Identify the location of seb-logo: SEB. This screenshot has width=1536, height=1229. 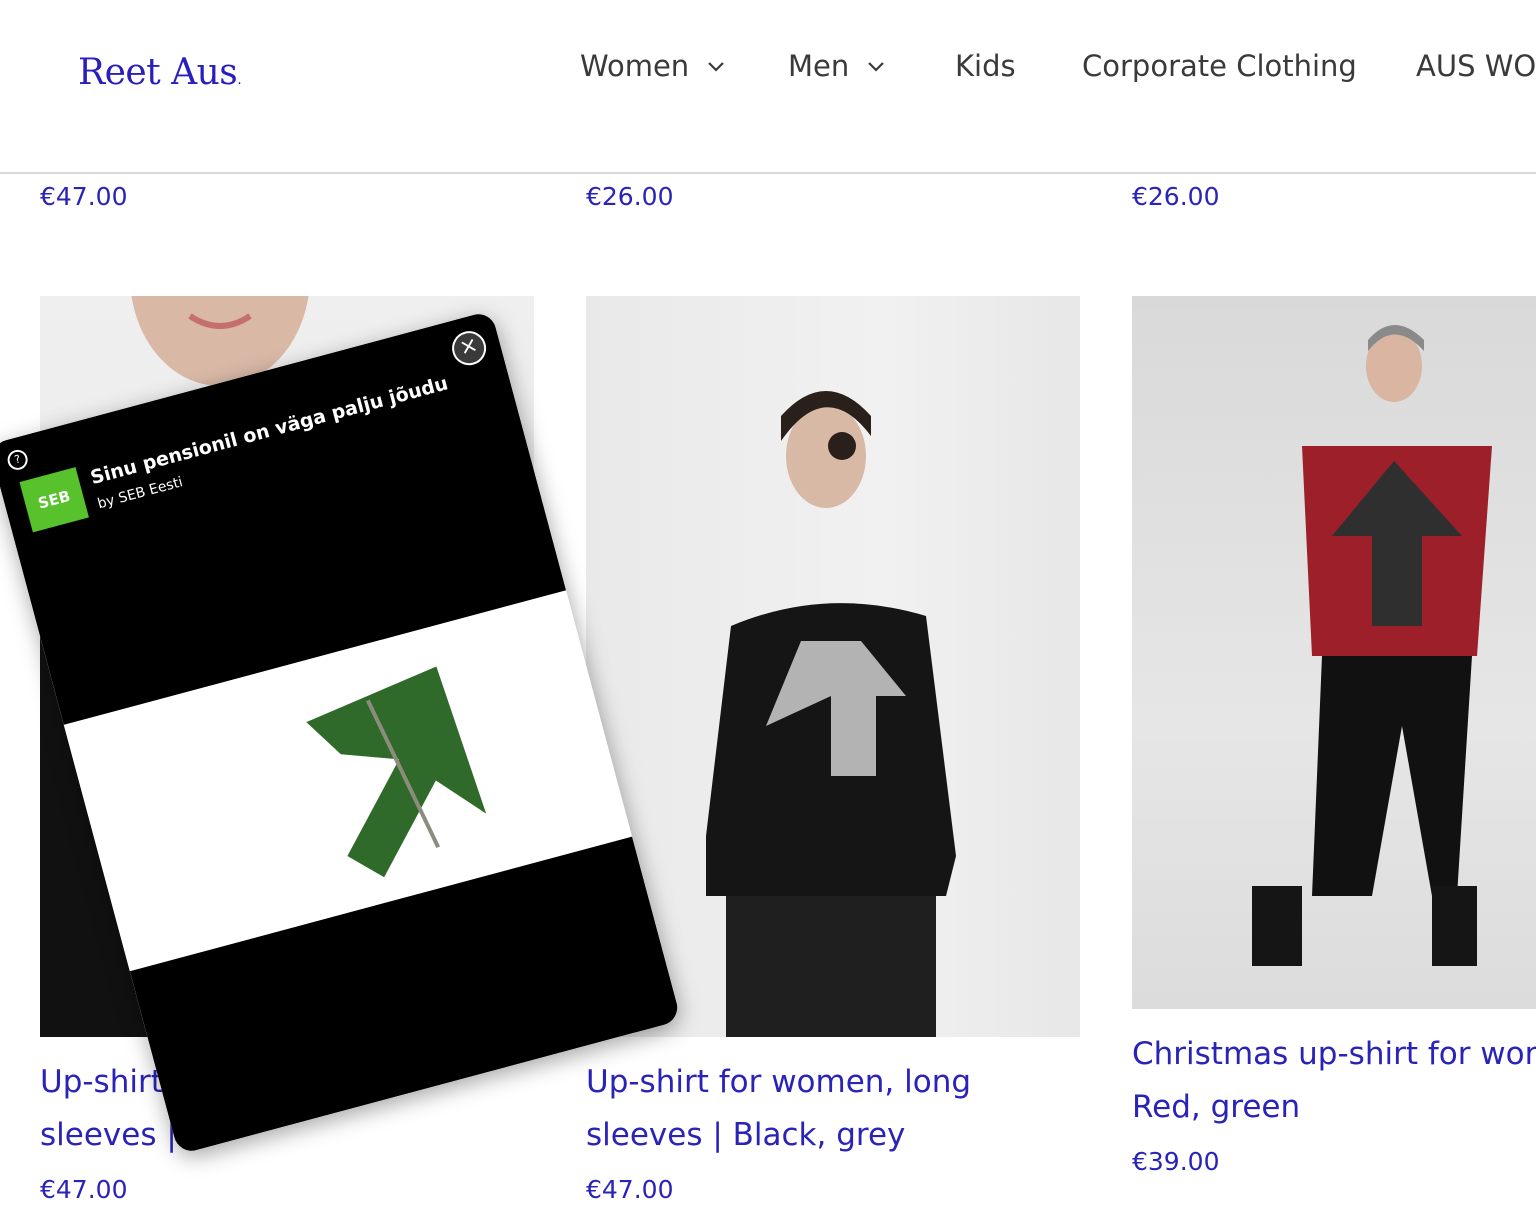
(54, 500).